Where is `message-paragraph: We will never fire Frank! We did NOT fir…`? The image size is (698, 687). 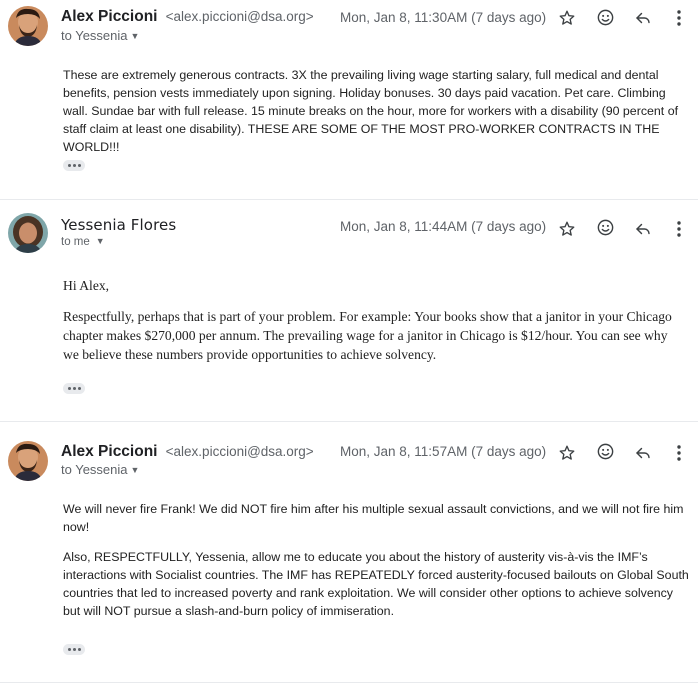 message-paragraph: We will never fire Frank! We did NOT fir… is located at coordinates (373, 518).